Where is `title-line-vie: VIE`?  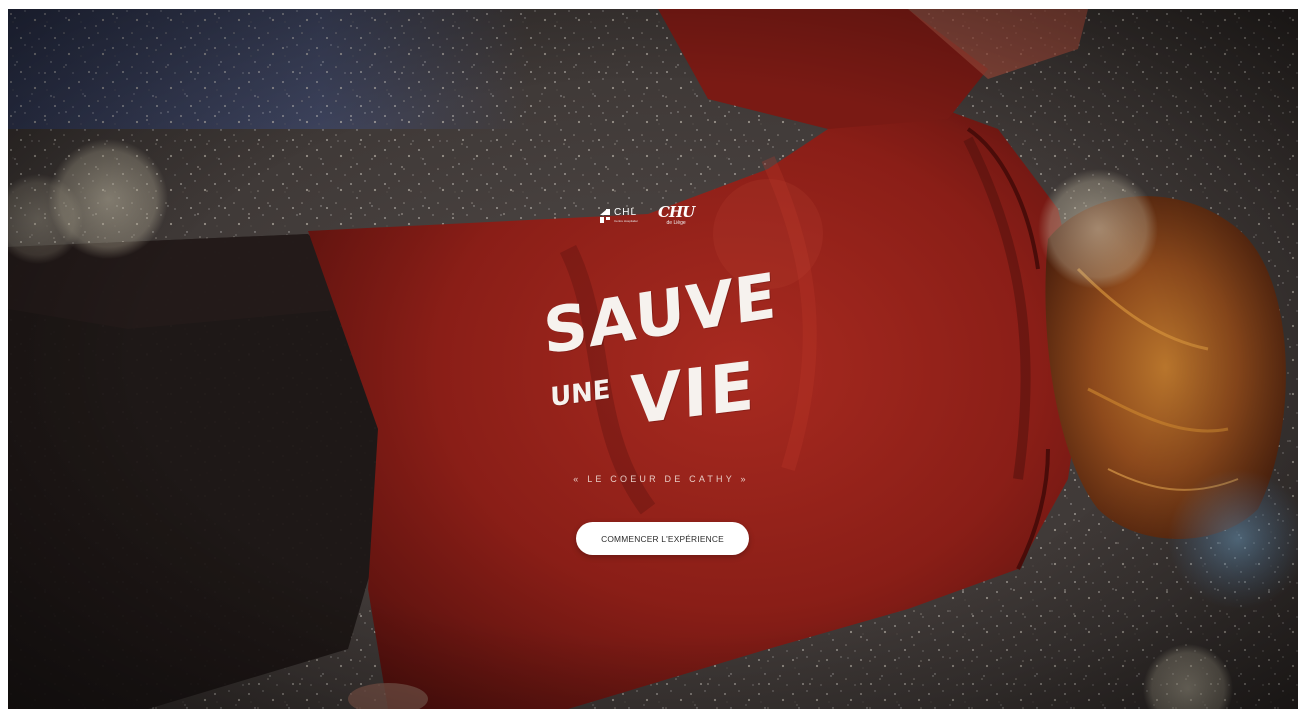 title-line-vie: VIE is located at coordinates (693, 393).